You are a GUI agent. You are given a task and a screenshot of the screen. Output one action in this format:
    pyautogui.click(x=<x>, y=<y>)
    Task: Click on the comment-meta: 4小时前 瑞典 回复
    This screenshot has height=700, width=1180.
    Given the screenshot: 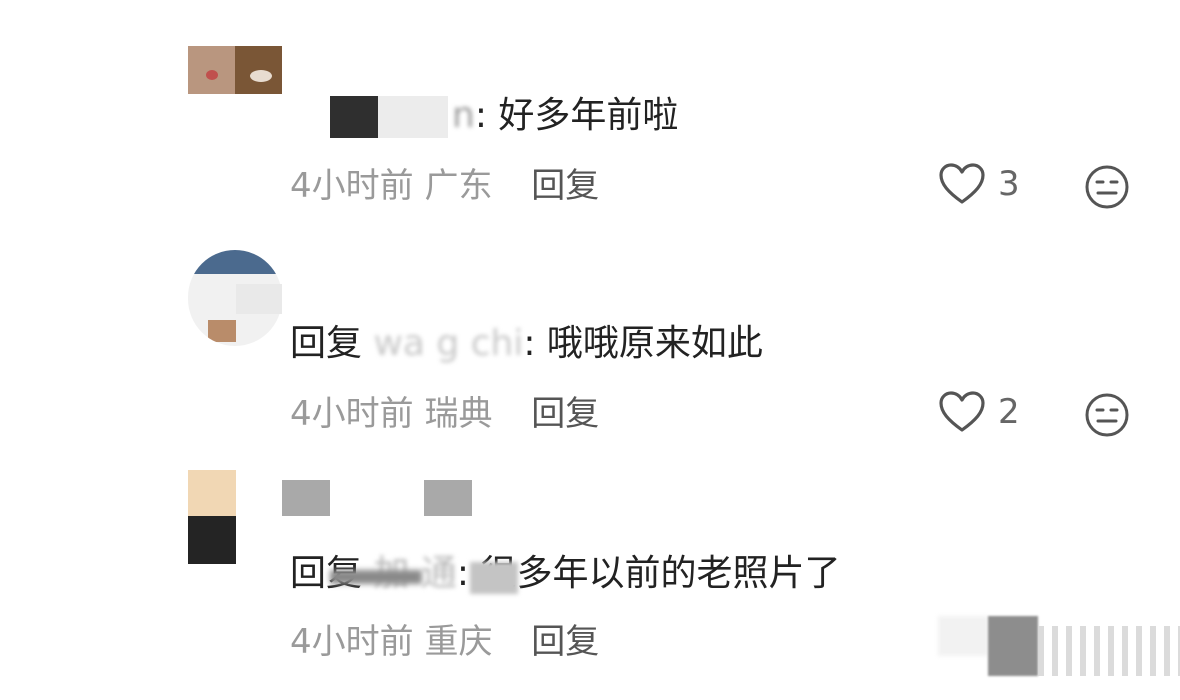 What is the action you would take?
    pyautogui.click(x=444, y=414)
    